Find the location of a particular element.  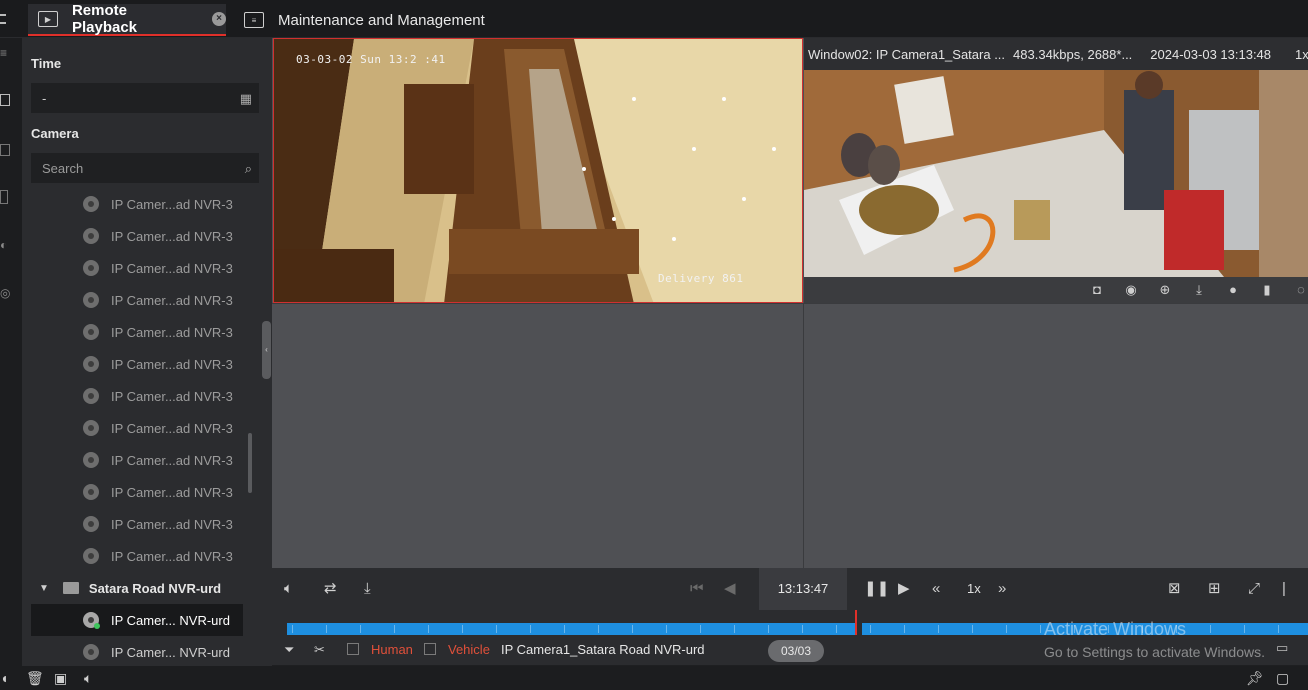

speed-up-icon: » is located at coordinates (1002, 589).